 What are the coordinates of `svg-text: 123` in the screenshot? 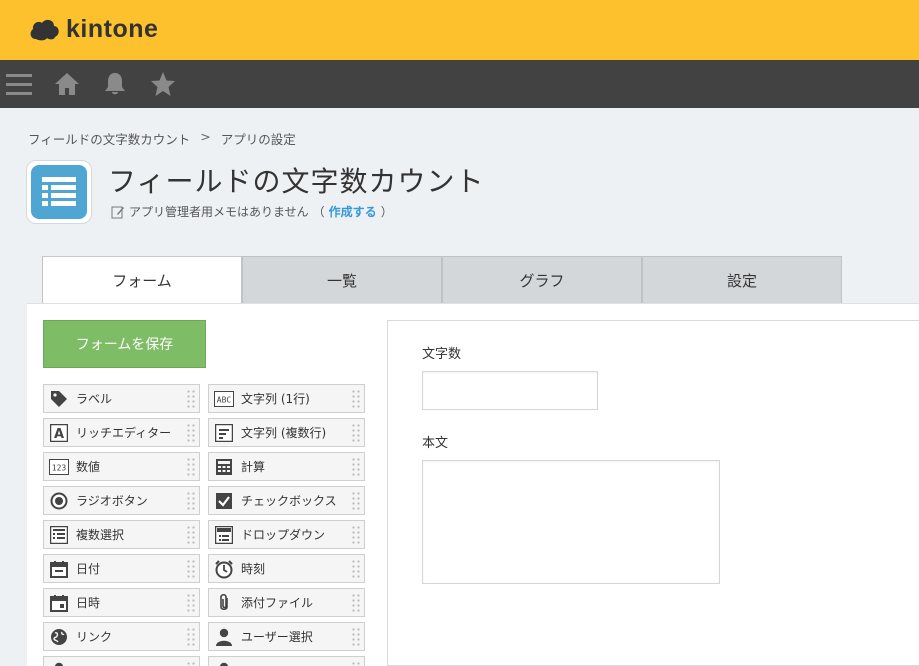 It's located at (59, 467).